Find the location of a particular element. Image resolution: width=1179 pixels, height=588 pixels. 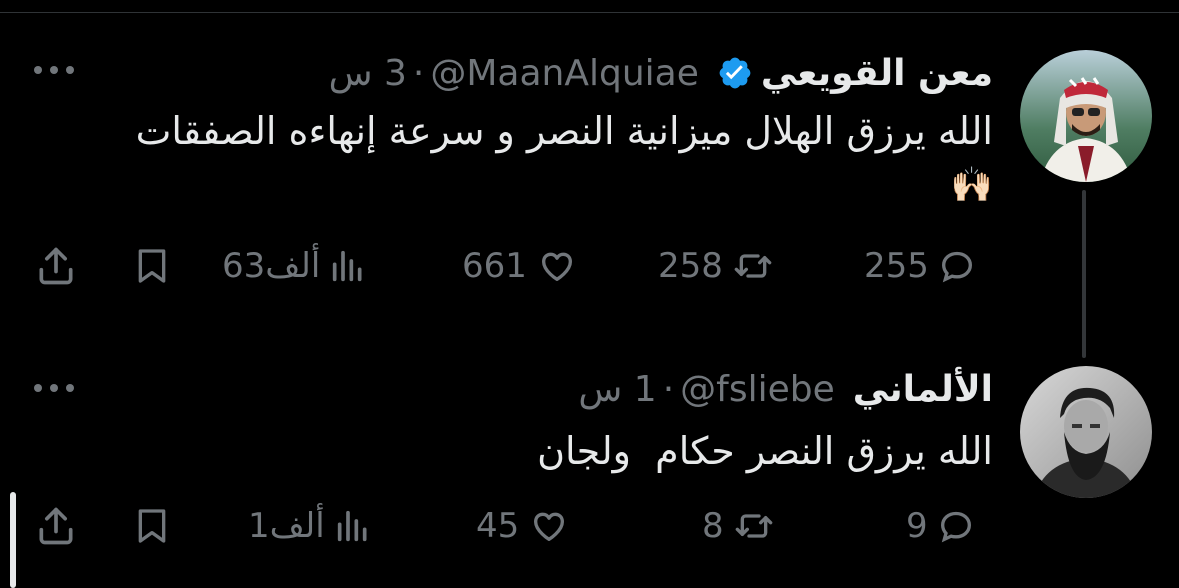

like-button: 661 is located at coordinates (520, 266).